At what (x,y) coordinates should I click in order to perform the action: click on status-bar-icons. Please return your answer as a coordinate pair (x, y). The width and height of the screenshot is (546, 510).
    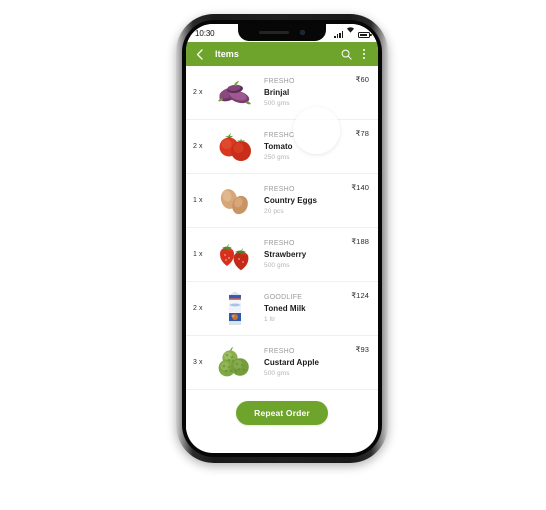
    Looking at the image, I should click on (353, 32).